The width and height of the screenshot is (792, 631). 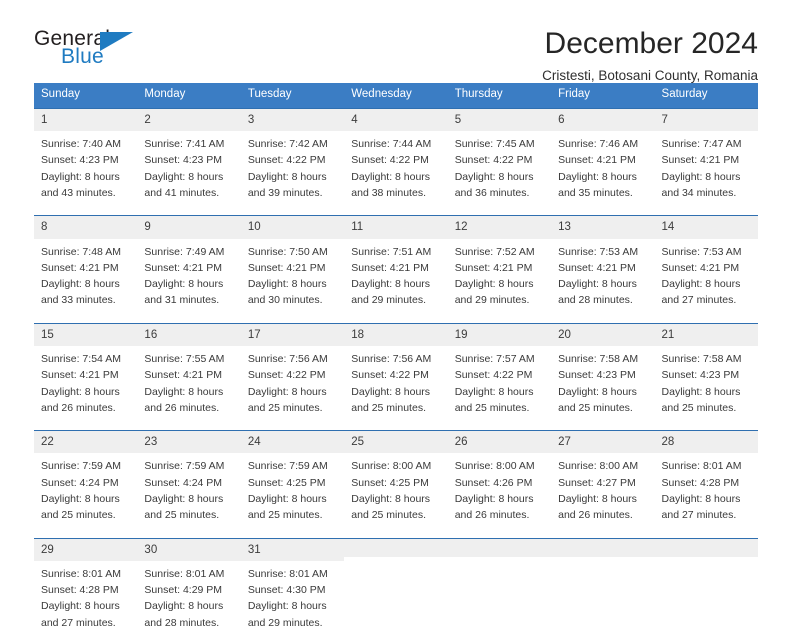 I want to click on daylight-text-line2: and 38 minutes., so click(x=388, y=192).